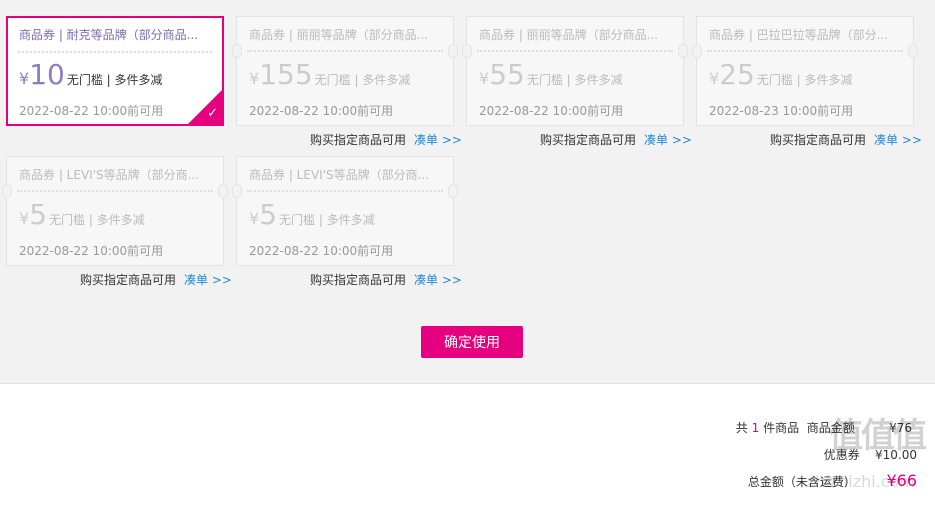 The width and height of the screenshot is (935, 509). I want to click on coupon-amount: ¥55 无门槛 | 多件多减, so click(551, 74).